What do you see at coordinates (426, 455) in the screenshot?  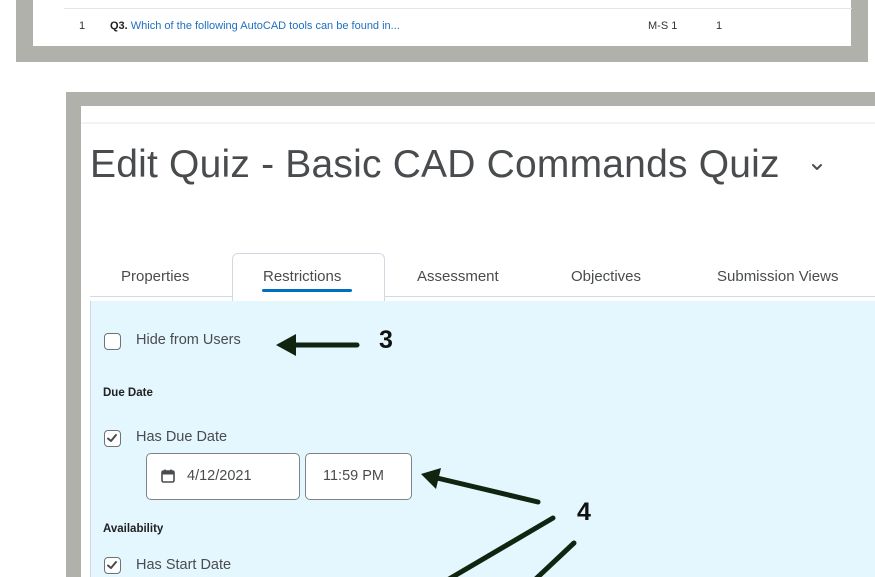 I see `annotation-arrows` at bounding box center [426, 455].